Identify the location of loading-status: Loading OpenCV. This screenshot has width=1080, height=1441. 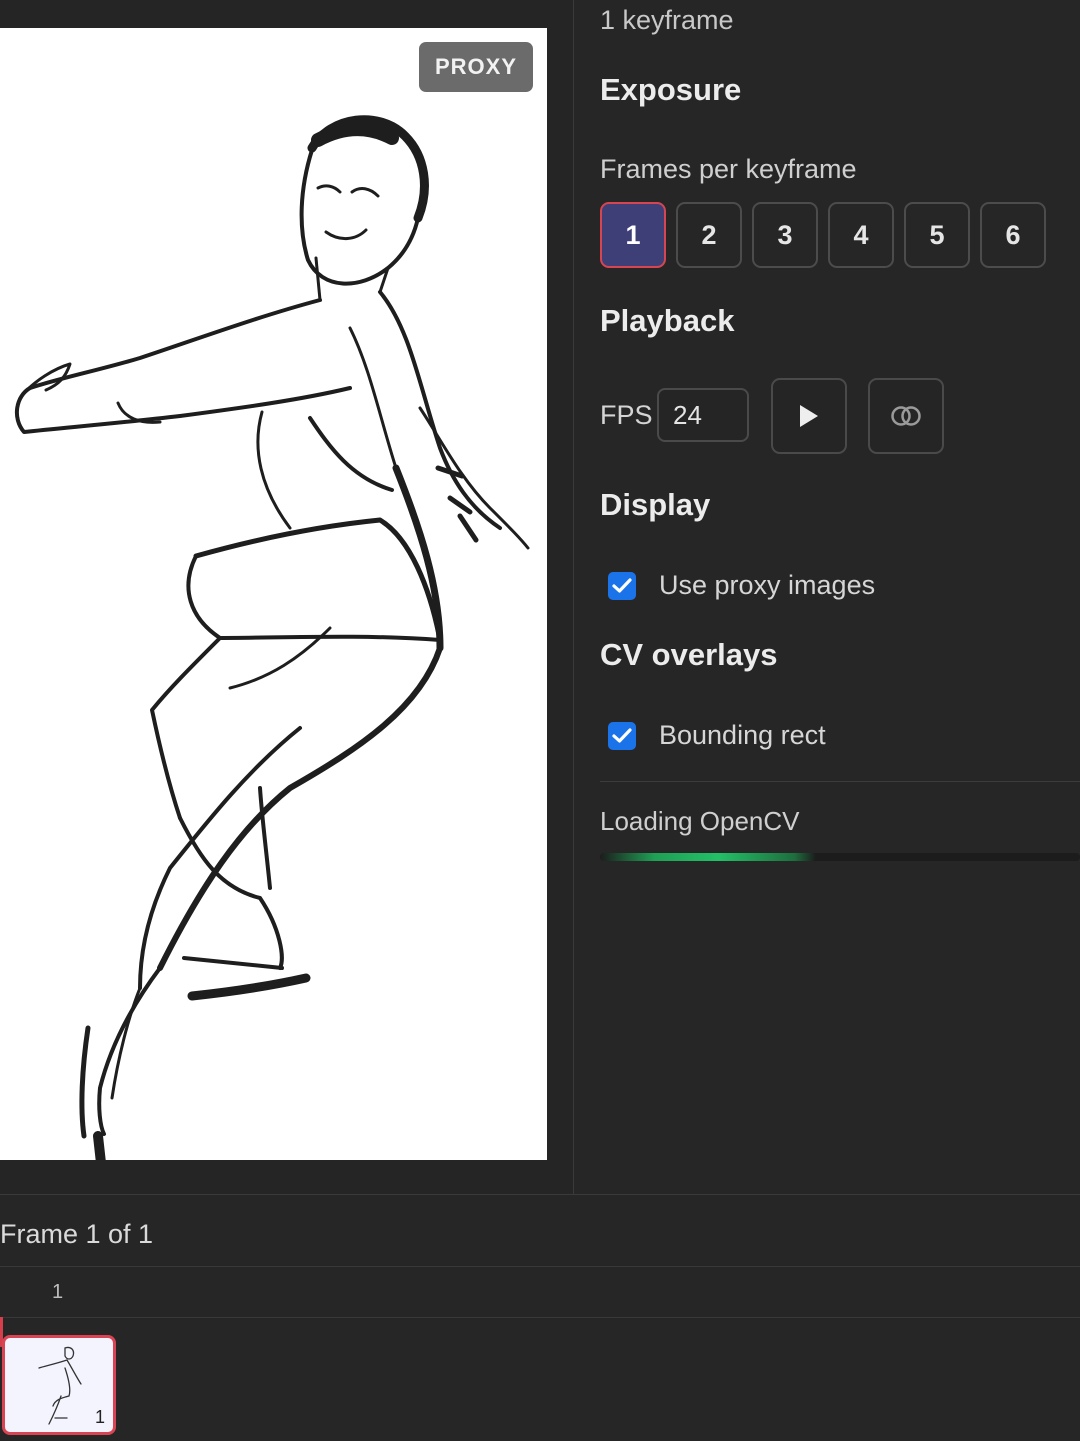
(700, 821).